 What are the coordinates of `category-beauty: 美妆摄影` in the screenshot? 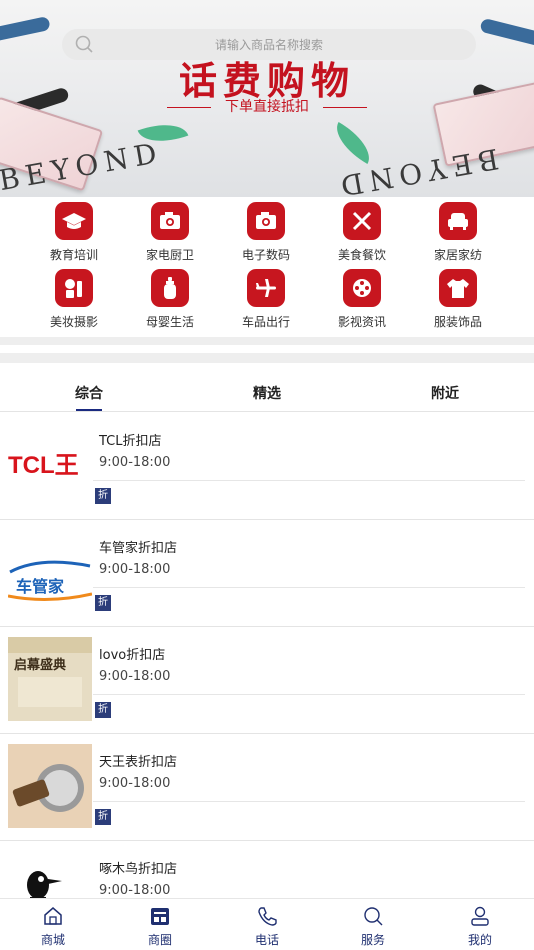 It's located at (74, 299).